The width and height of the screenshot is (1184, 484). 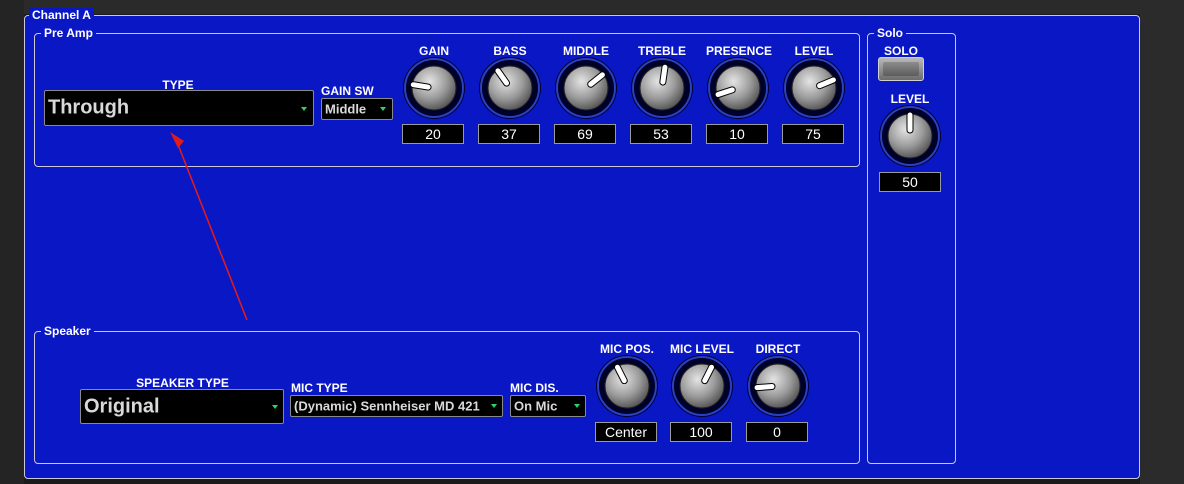 What do you see at coordinates (122, 406) in the screenshot?
I see `speaker-type-value: Original` at bounding box center [122, 406].